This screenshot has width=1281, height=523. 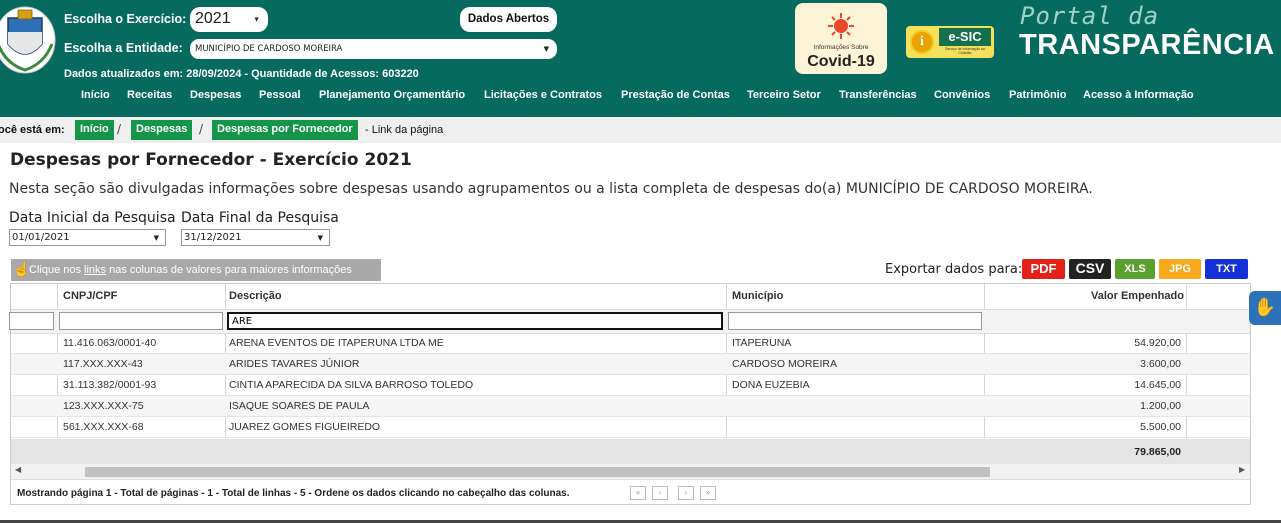 I want to click on cell-valor: 5.500,00, so click(x=1131, y=427).